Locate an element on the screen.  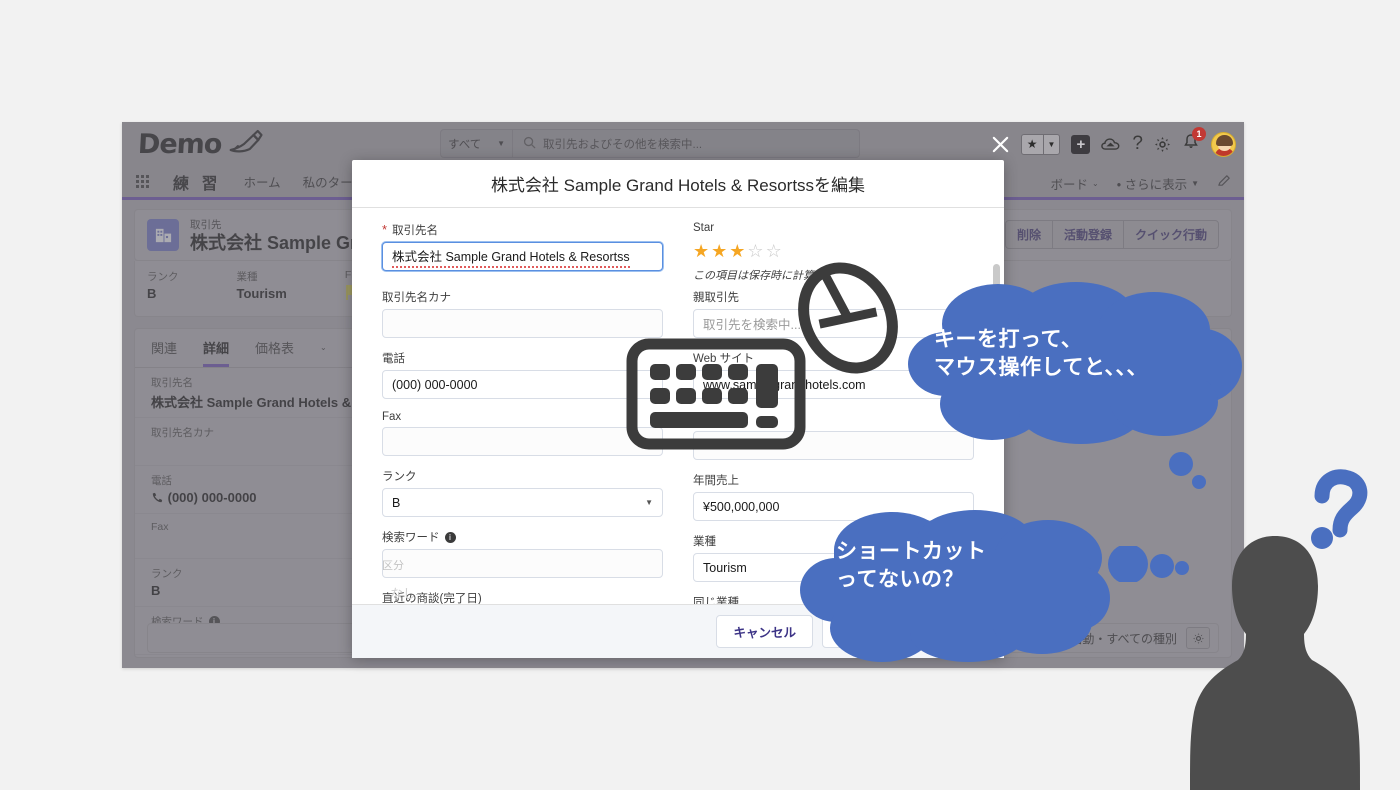
phone-icon is located at coordinates (159, 497).